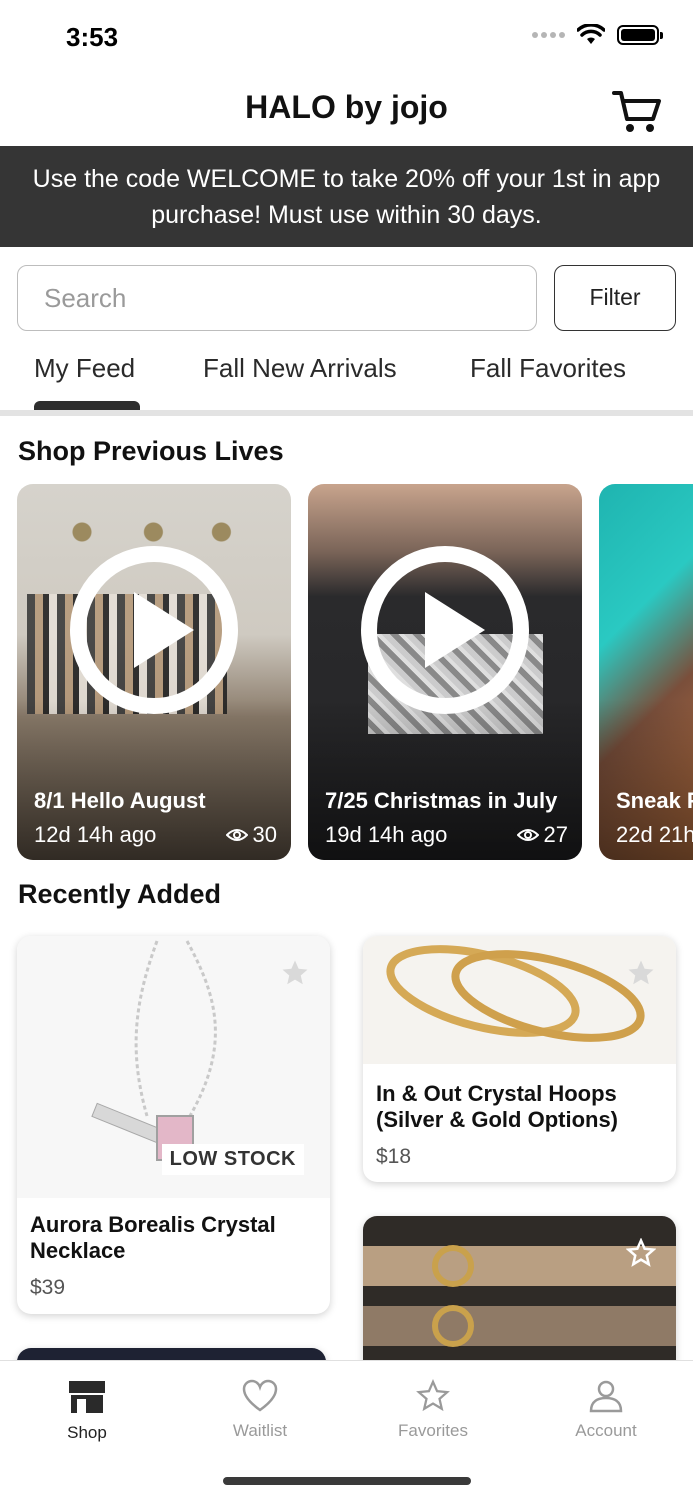 The image size is (693, 1500). Describe the element at coordinates (150, 529) in the screenshot. I see `lamps-image` at that location.